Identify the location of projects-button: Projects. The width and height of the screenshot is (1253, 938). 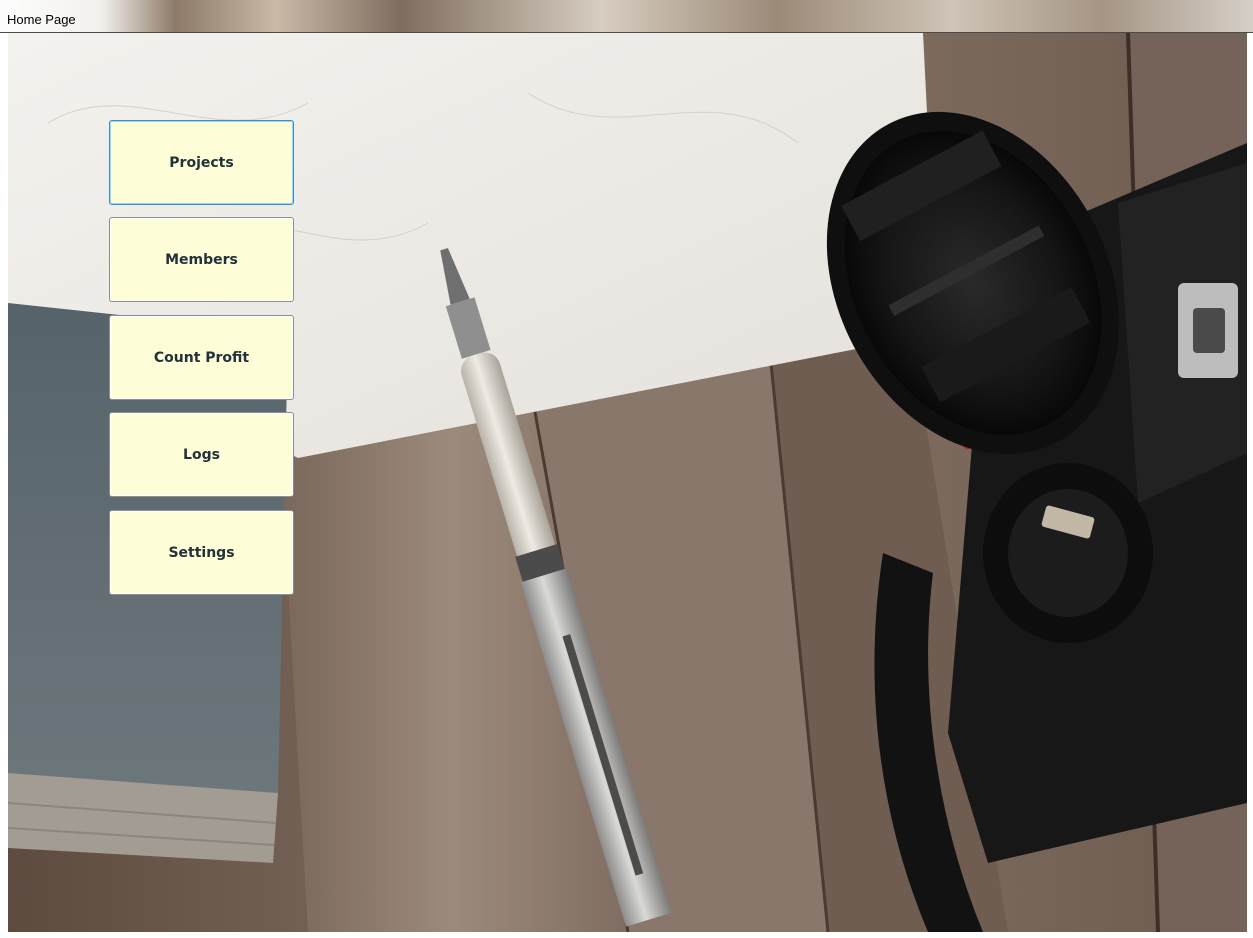
(201, 162).